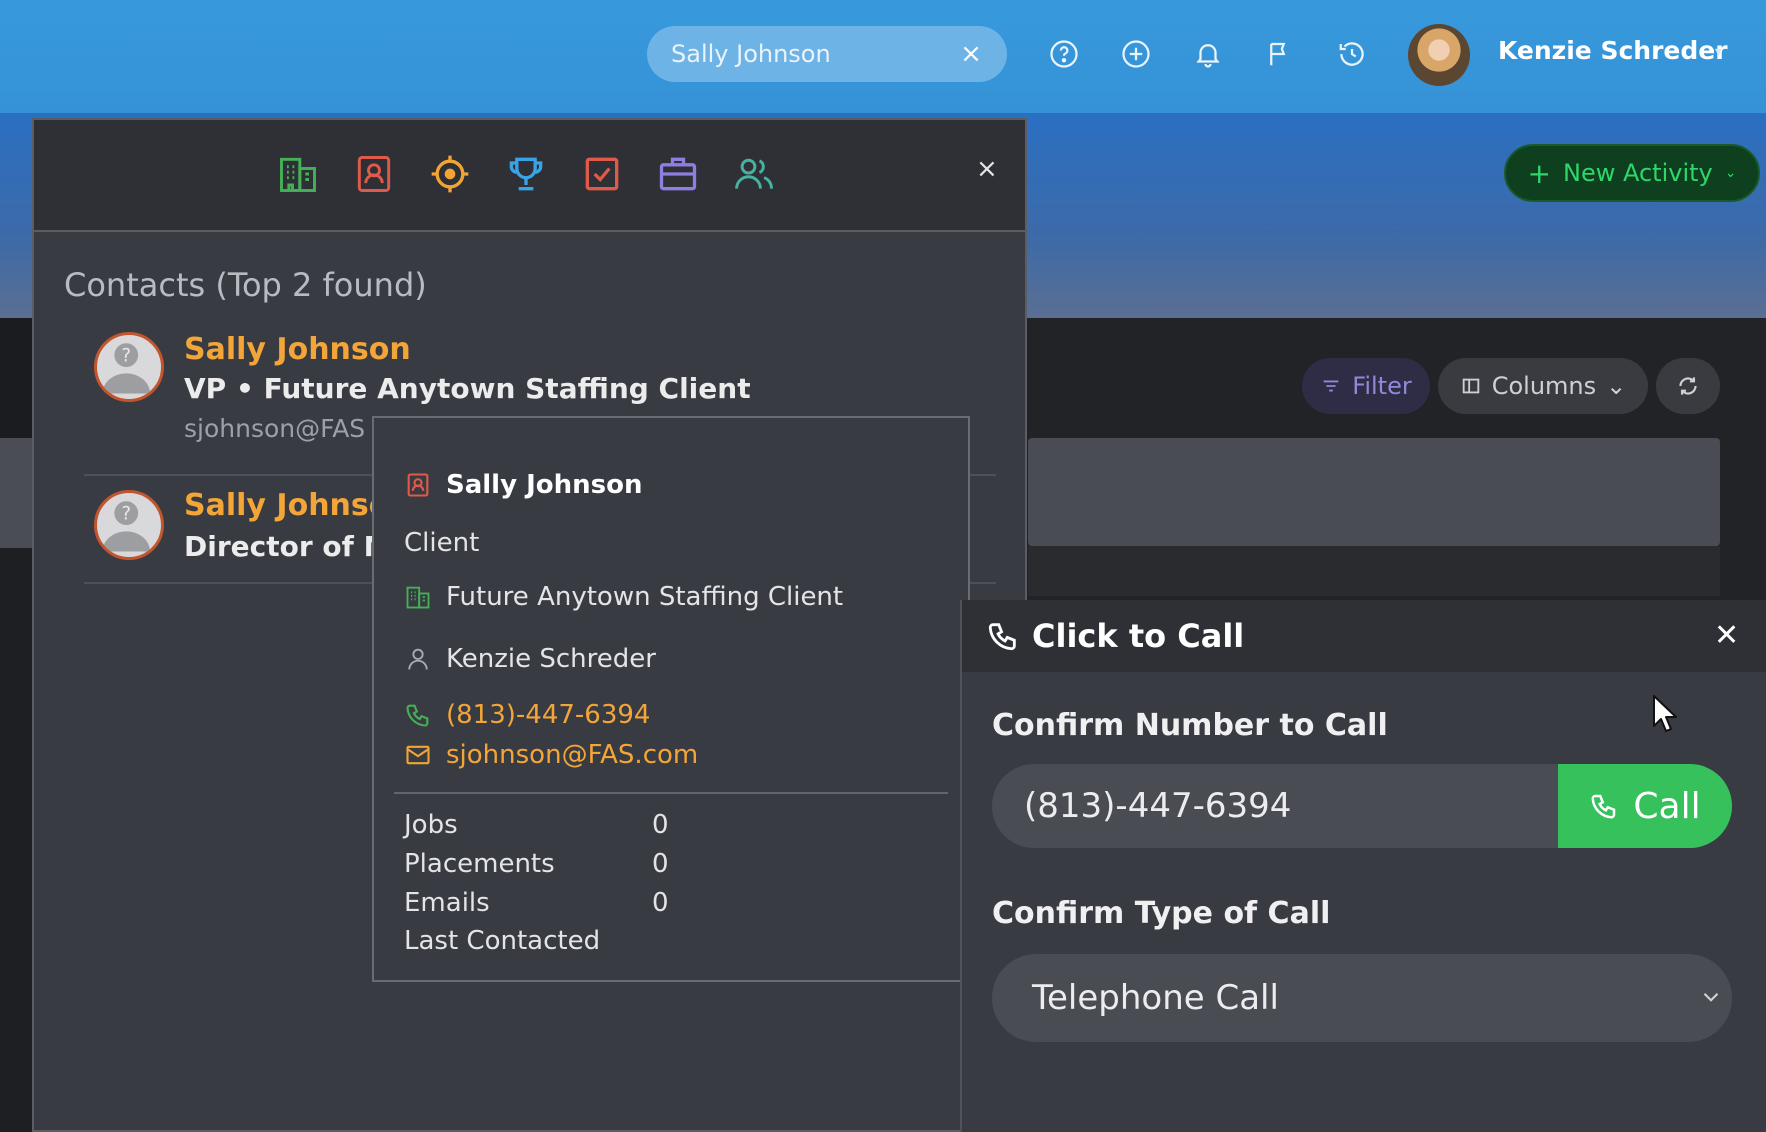  I want to click on hover-card-type-row: Client, so click(441, 543).